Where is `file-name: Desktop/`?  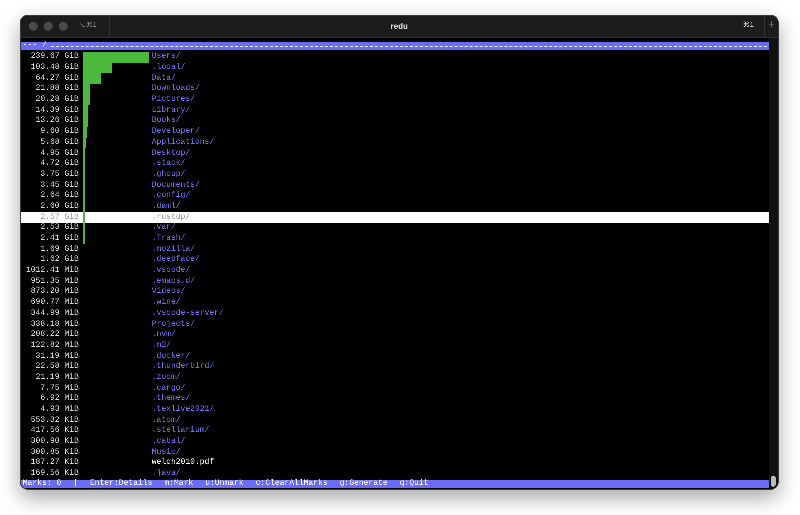 file-name: Desktop/ is located at coordinates (171, 154).